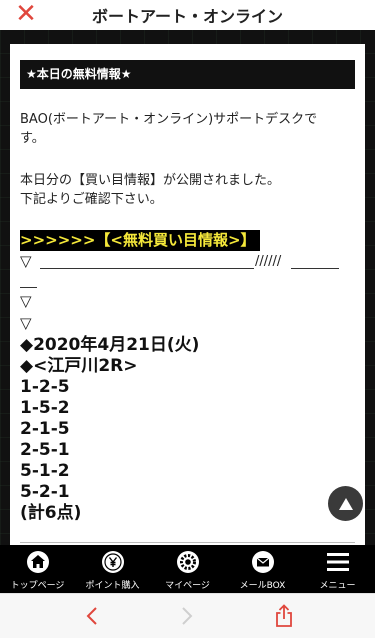 Image resolution: width=375 pixels, height=638 pixels. What do you see at coordinates (45, 387) in the screenshot?
I see `pick-item: 1-2-5` at bounding box center [45, 387].